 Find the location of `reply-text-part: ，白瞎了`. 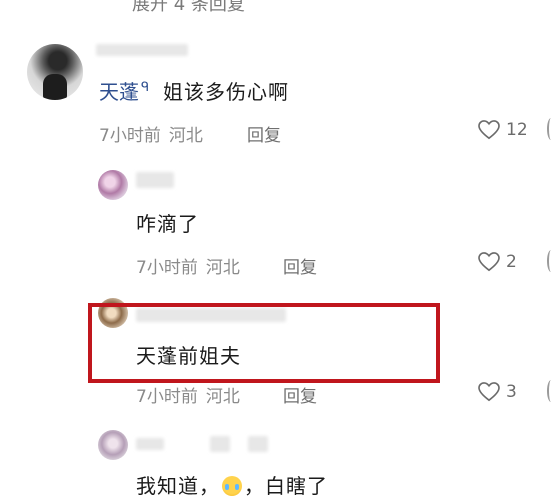

reply-text-part: ，白瞎了 is located at coordinates (286, 486).